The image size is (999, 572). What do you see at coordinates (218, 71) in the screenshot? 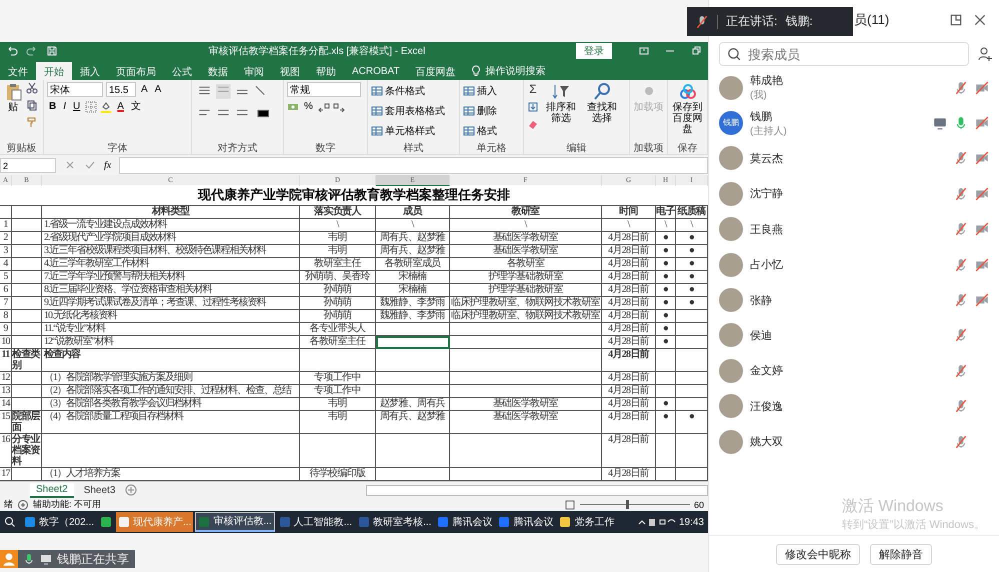
I see `ribbon-tab: 数据` at bounding box center [218, 71].